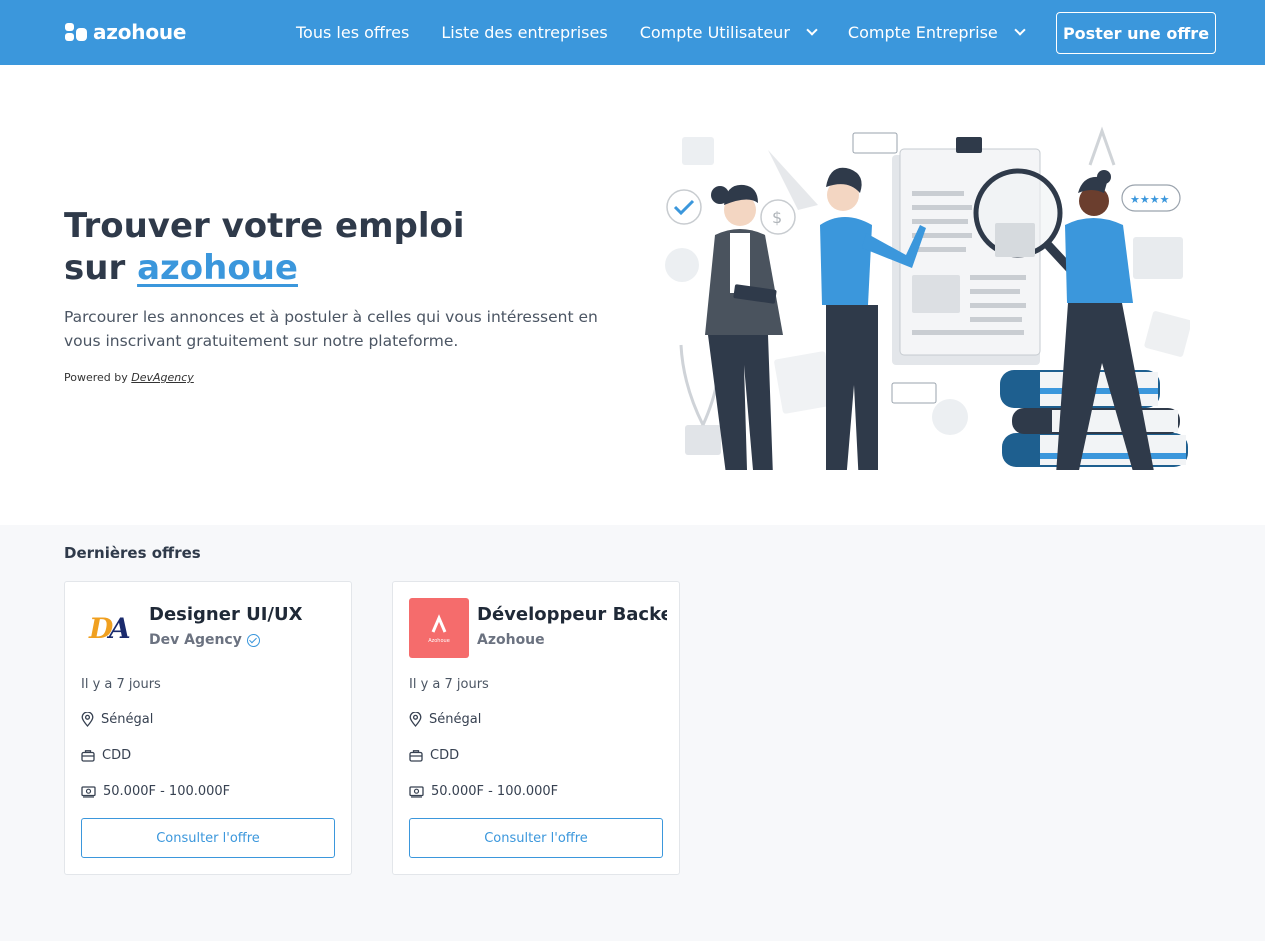  Describe the element at coordinates (96, 377) in the screenshot. I see `powered-by-label: Powered by` at that location.